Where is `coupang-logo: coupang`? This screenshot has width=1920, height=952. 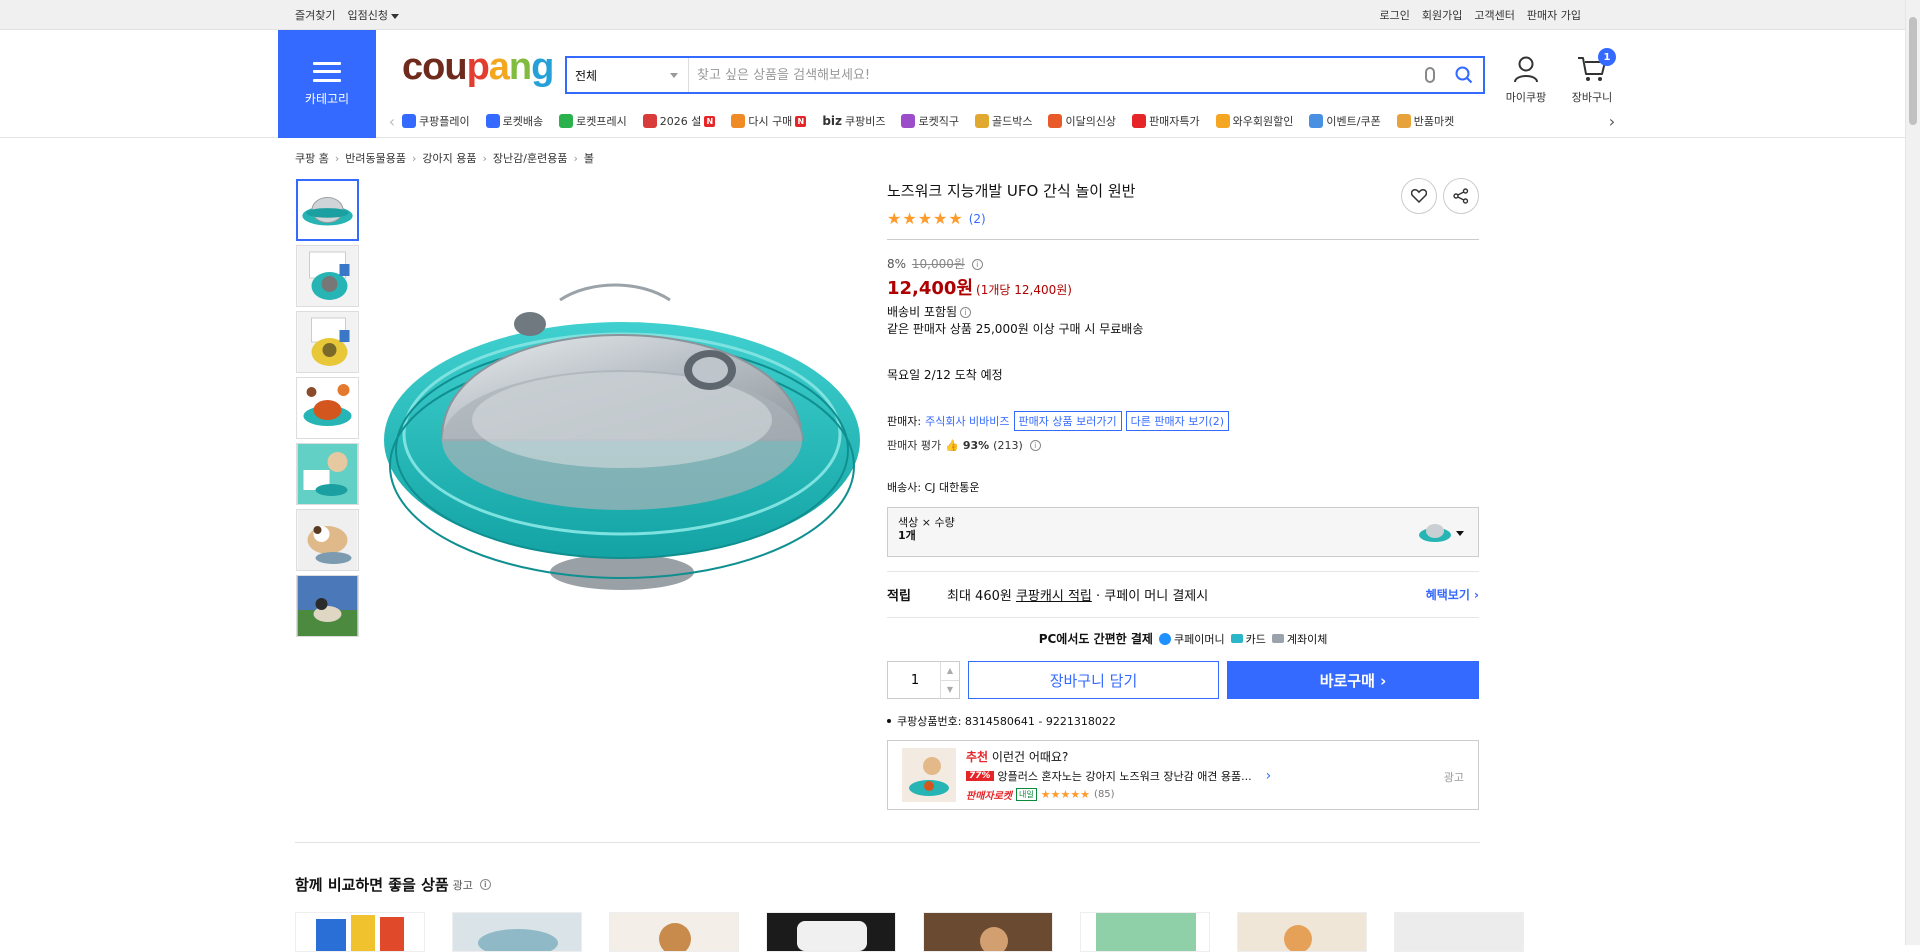
coupang-logo: coupang is located at coordinates (478, 67).